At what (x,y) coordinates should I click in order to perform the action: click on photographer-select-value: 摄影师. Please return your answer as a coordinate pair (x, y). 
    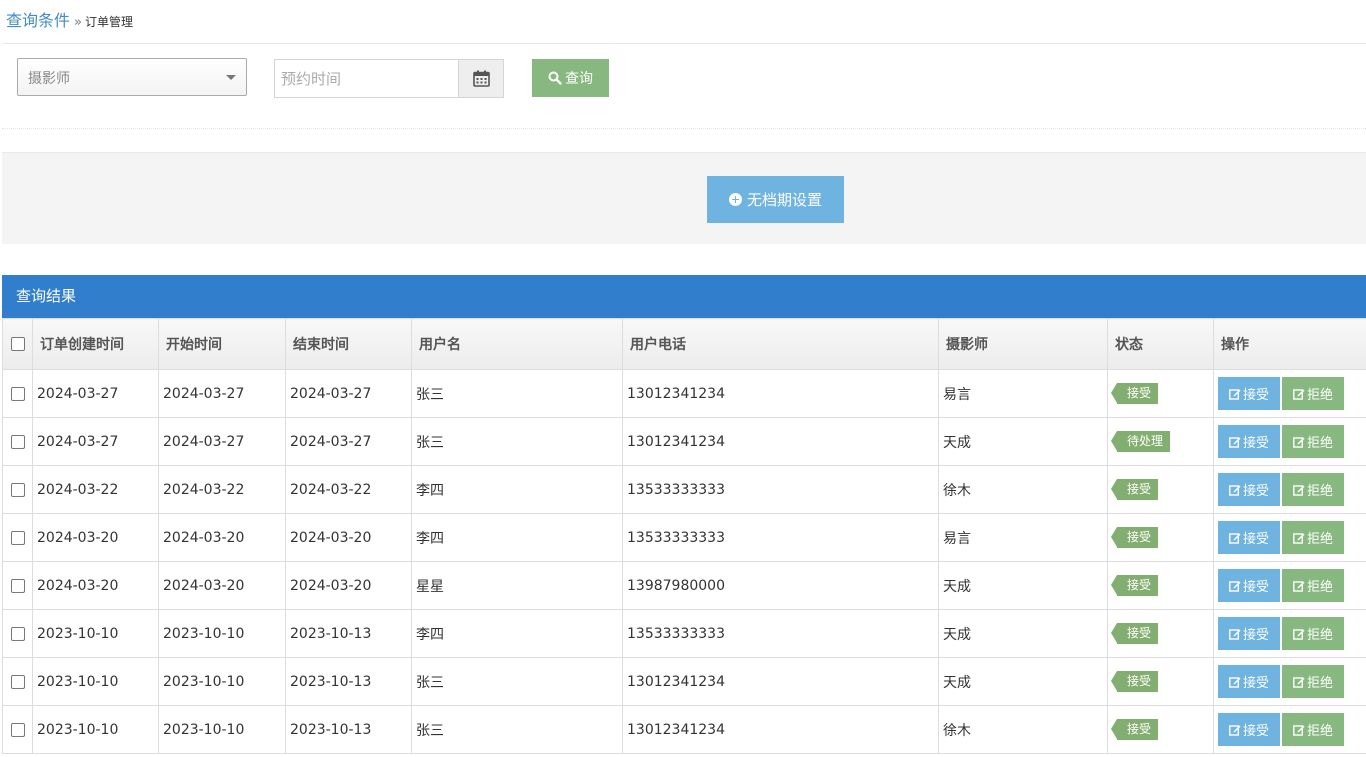
    Looking at the image, I should click on (49, 79).